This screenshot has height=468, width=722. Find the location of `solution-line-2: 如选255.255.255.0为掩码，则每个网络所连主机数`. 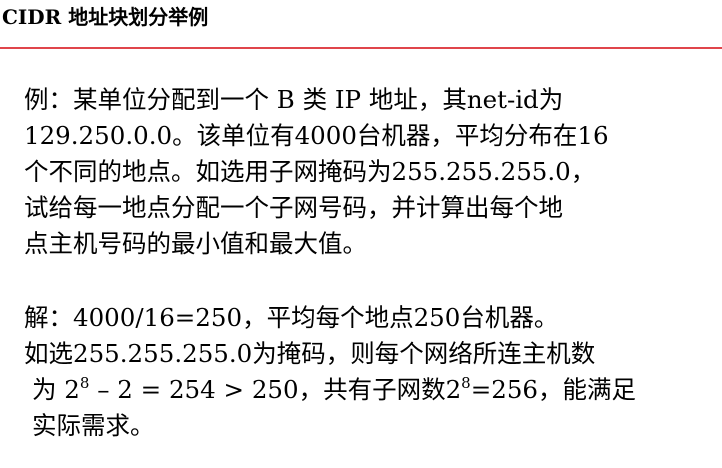

solution-line-2: 如选255.255.255.0为掩码，则每个网络所连主机数 is located at coordinates (310, 353).